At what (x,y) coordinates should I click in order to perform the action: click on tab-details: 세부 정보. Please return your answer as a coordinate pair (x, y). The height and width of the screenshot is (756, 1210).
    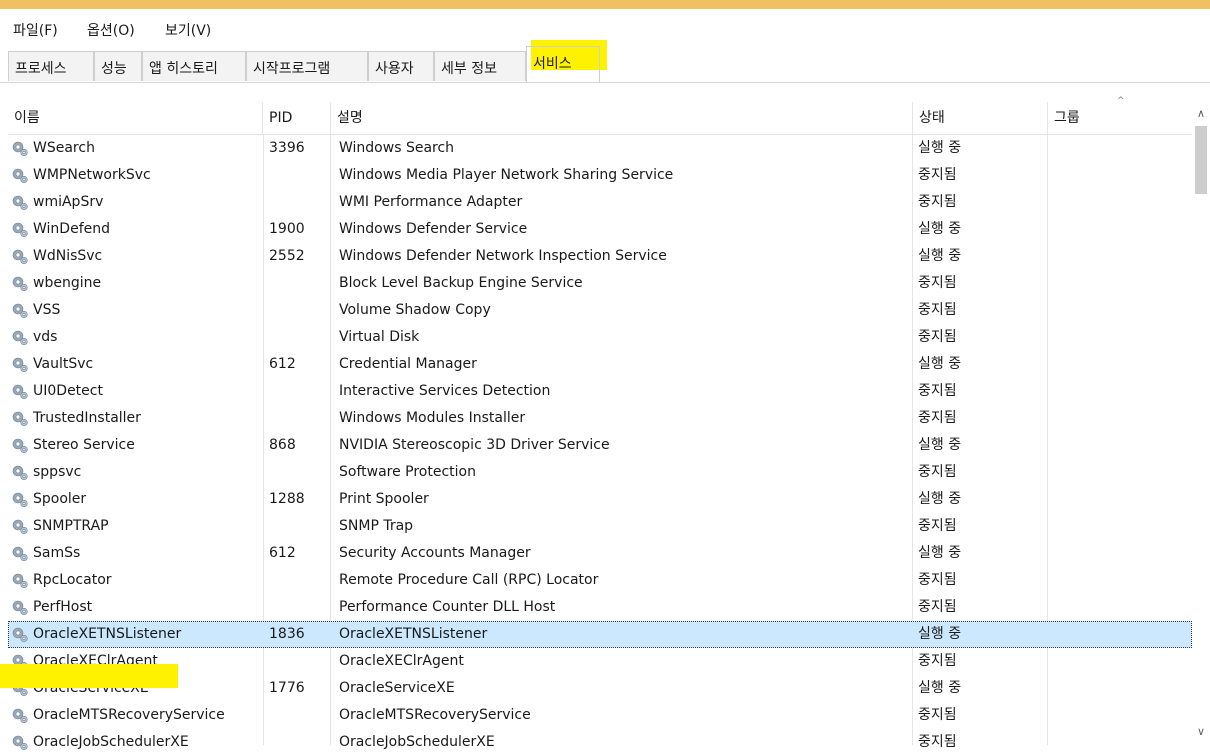
    Looking at the image, I should click on (480, 66).